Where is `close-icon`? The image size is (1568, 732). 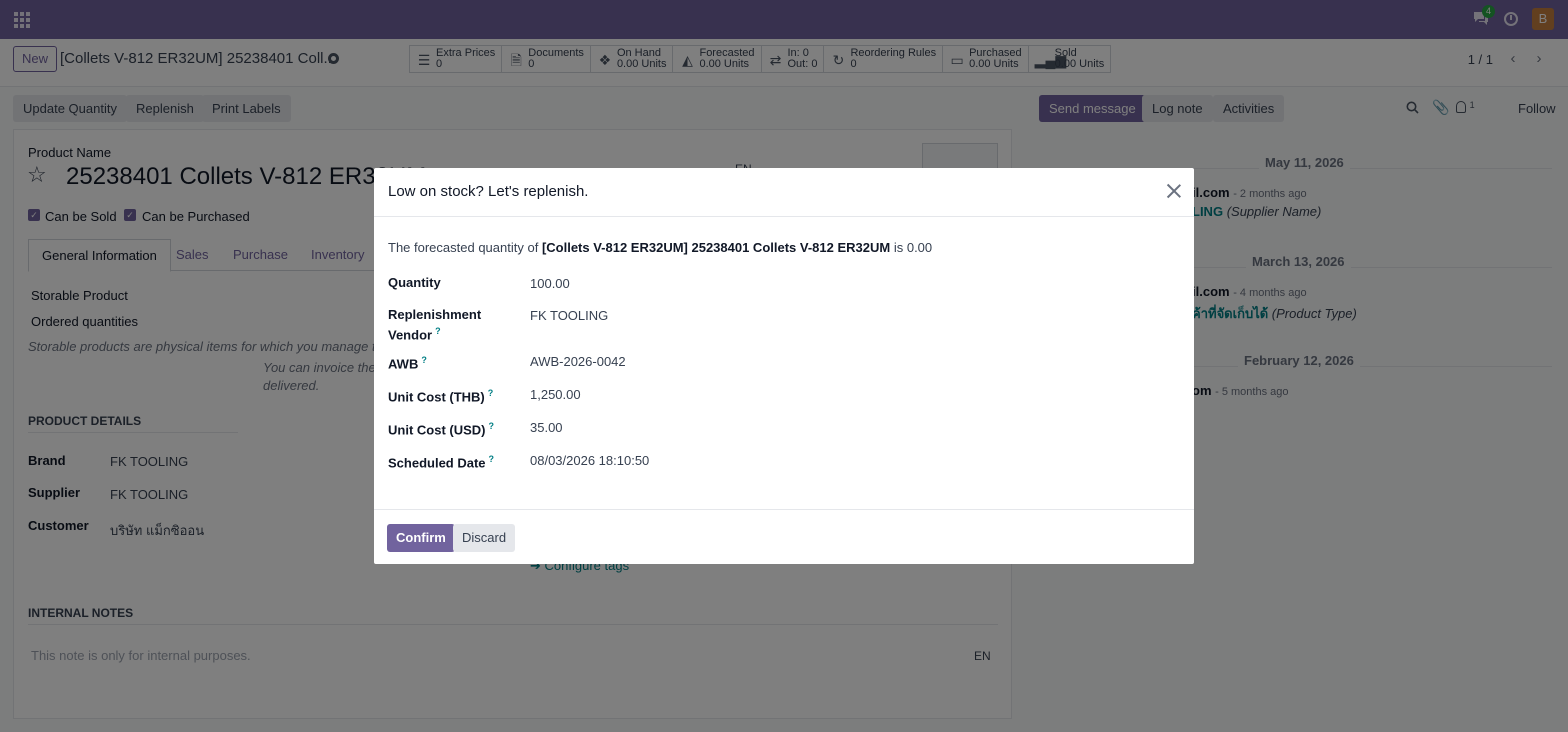 close-icon is located at coordinates (1174, 191).